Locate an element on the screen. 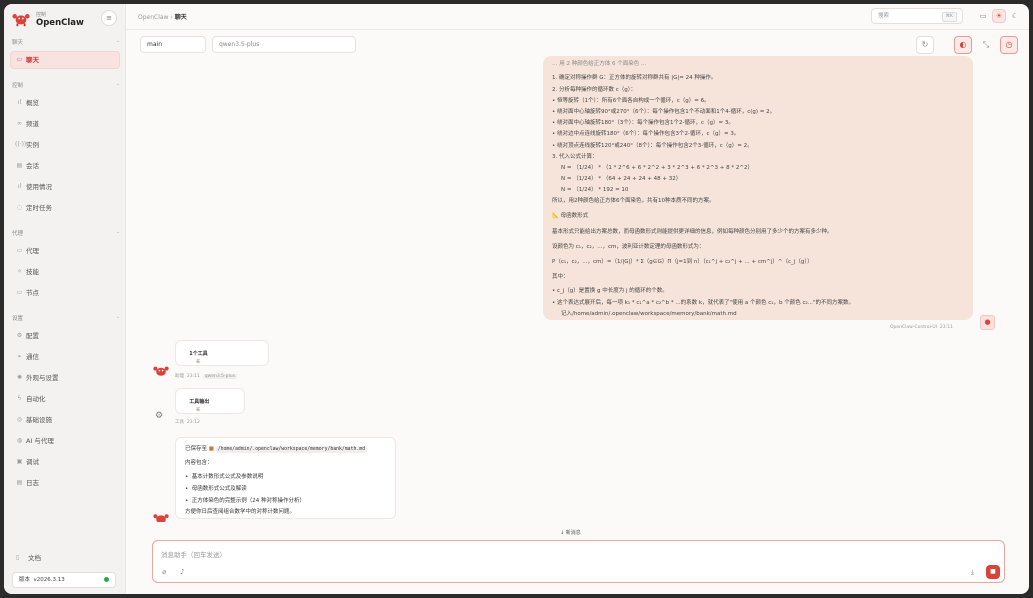  openclaw-logo-icon is located at coordinates (21, 20).